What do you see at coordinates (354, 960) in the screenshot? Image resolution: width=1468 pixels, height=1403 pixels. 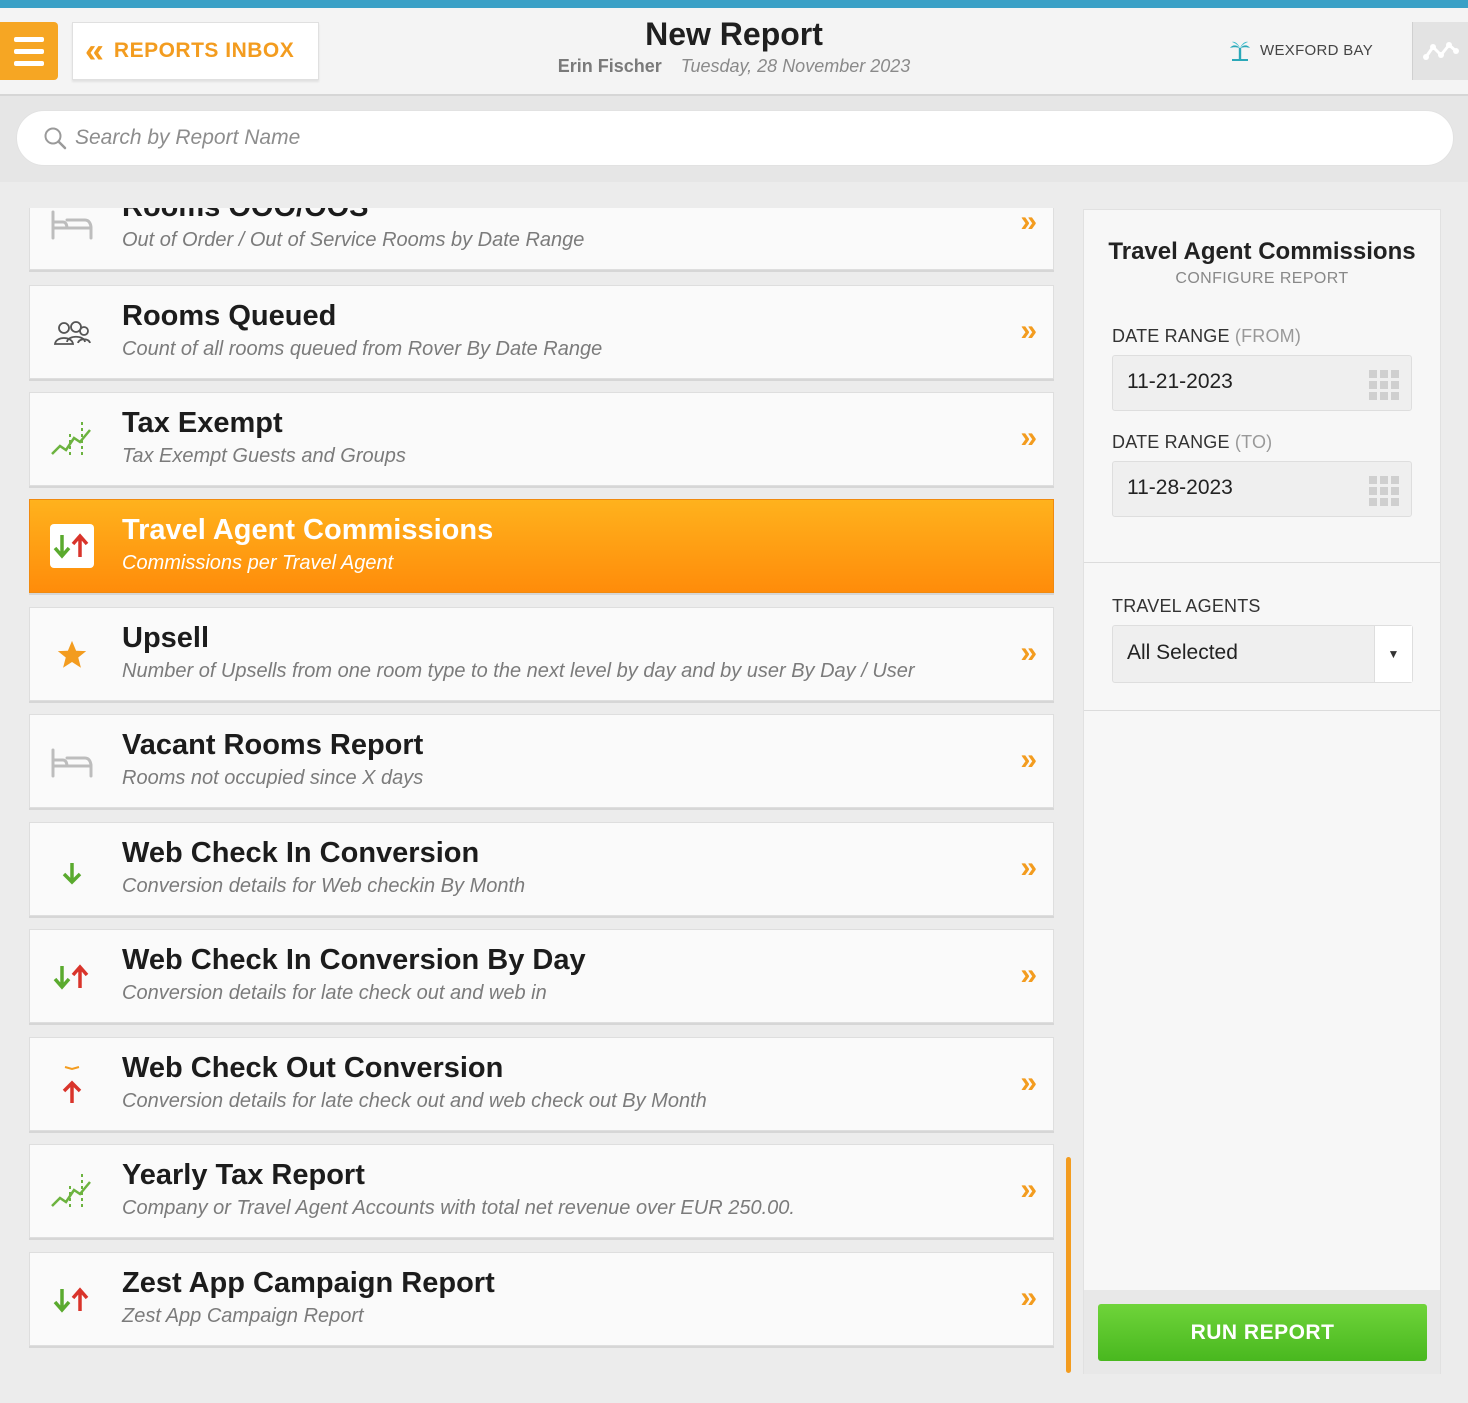 I see `report-name: Web Check In Conversion By Day` at bounding box center [354, 960].